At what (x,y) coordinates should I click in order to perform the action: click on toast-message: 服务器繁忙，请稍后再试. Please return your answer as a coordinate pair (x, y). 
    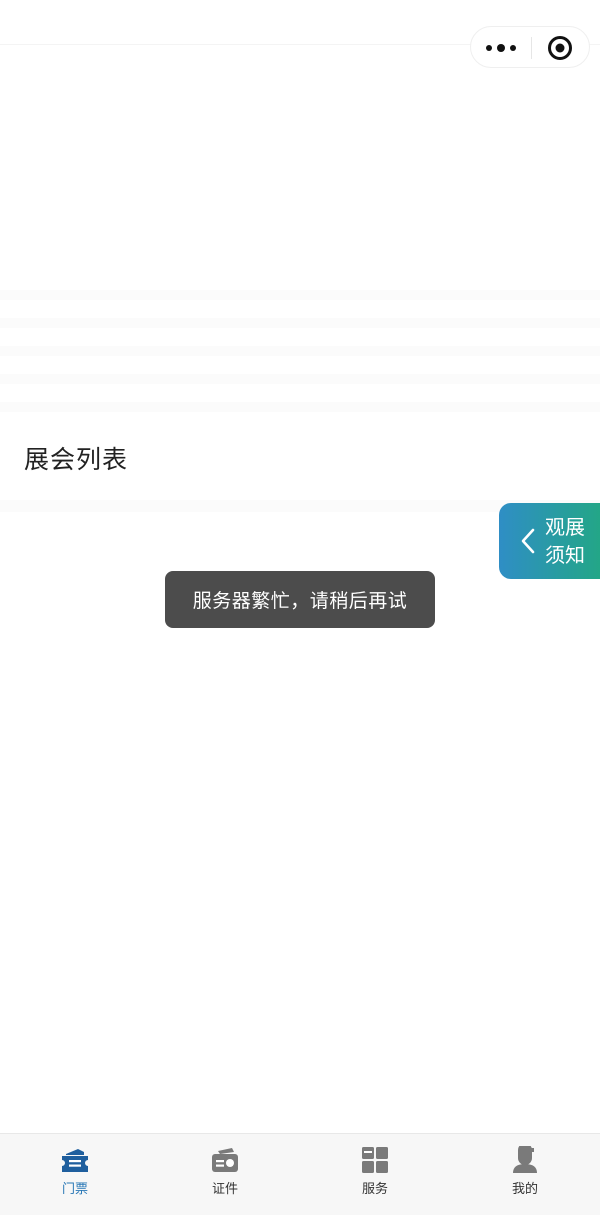
    Looking at the image, I should click on (300, 601).